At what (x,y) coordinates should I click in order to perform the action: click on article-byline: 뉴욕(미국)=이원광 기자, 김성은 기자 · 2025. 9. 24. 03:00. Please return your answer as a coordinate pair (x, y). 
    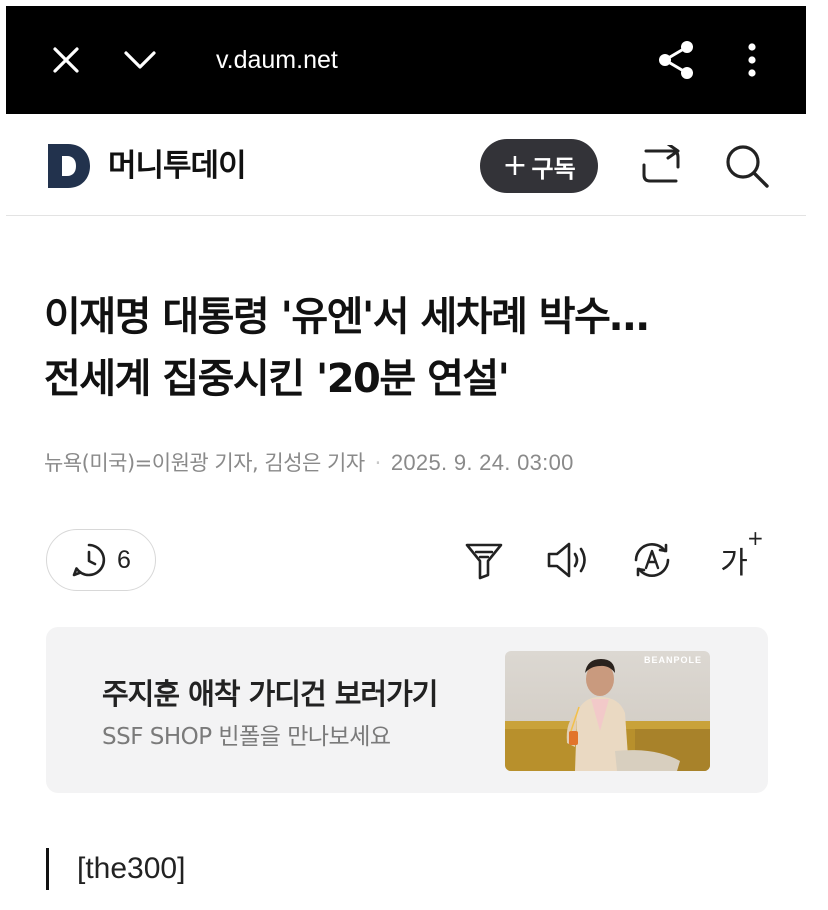
    Looking at the image, I should click on (309, 463).